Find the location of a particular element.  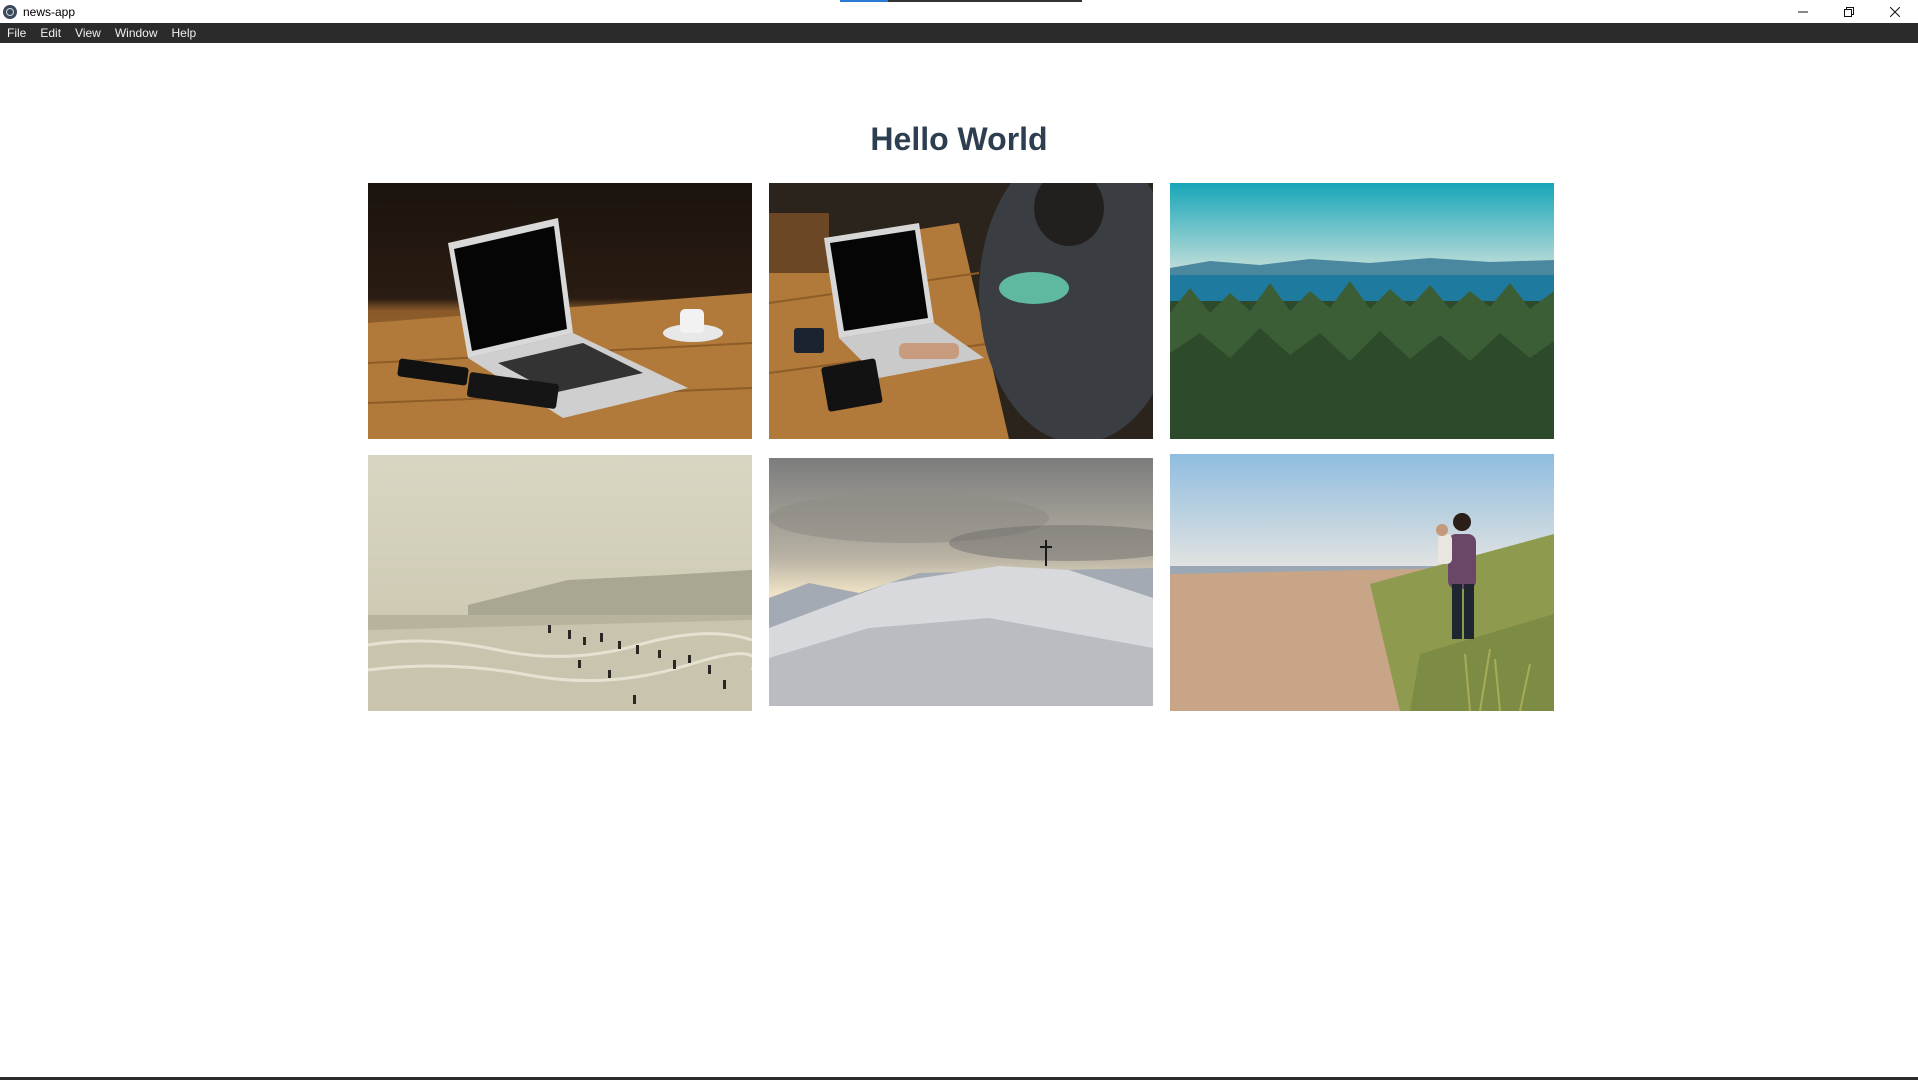

minimize-button is located at coordinates (1803, 11).